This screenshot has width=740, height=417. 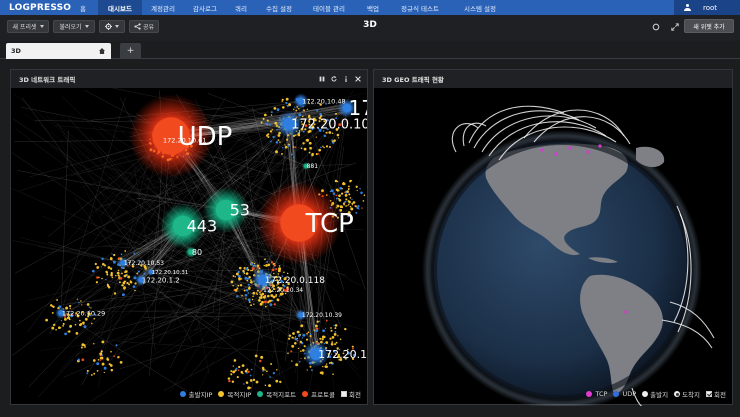 I want to click on node-label: 443, so click(x=202, y=226).